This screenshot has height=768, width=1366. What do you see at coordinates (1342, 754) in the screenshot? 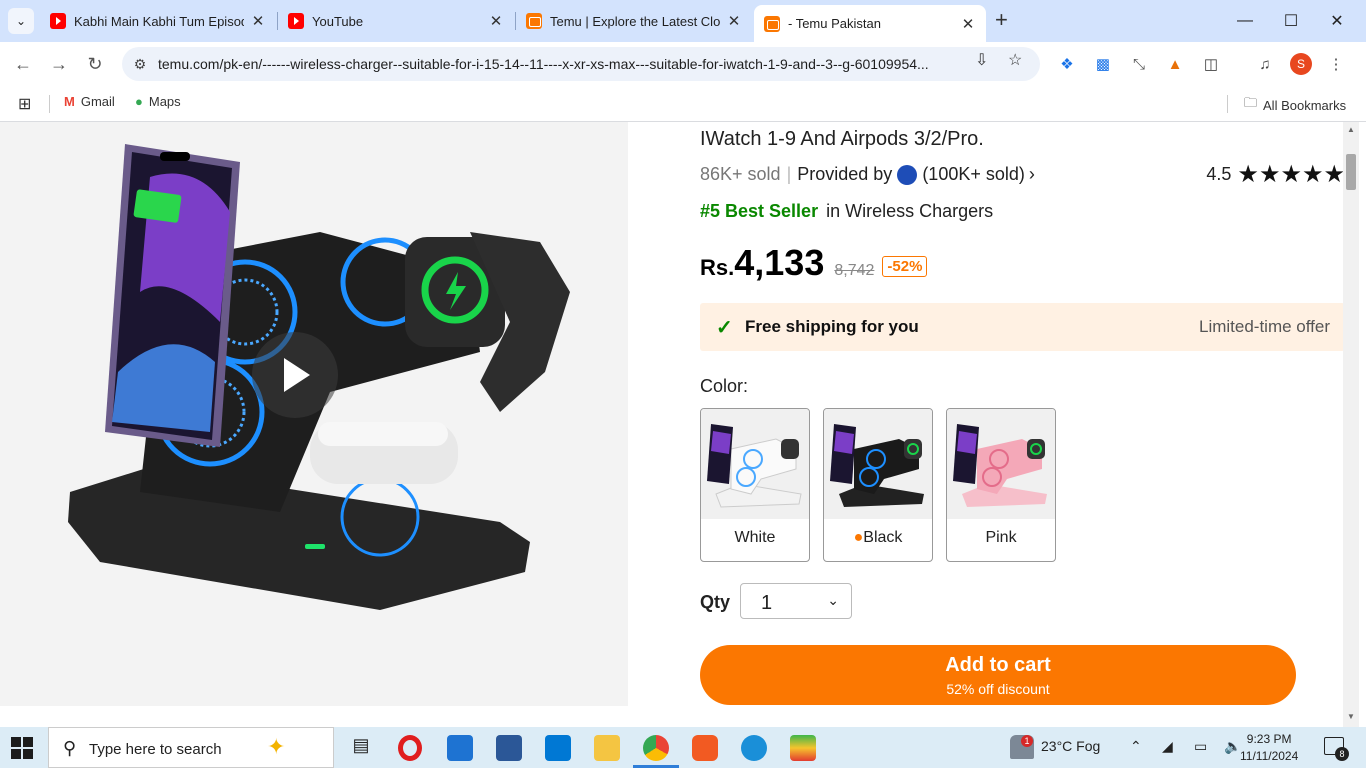
I see `notification-count: 8` at bounding box center [1342, 754].